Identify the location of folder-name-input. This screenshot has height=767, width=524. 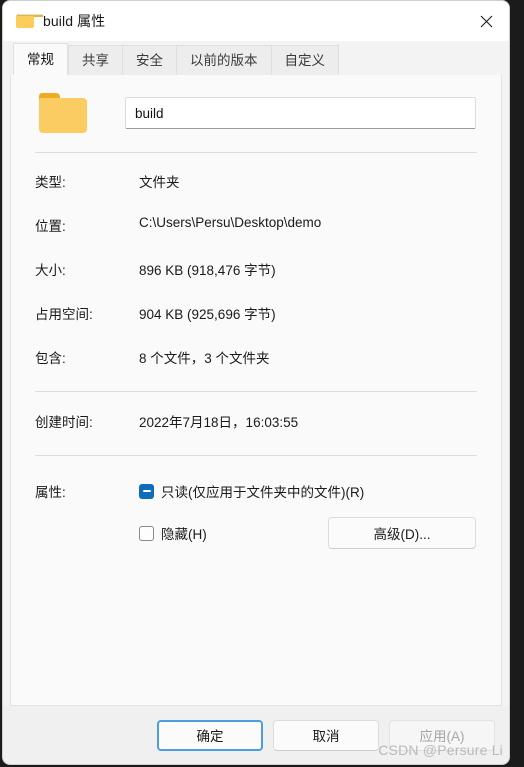
(300, 113).